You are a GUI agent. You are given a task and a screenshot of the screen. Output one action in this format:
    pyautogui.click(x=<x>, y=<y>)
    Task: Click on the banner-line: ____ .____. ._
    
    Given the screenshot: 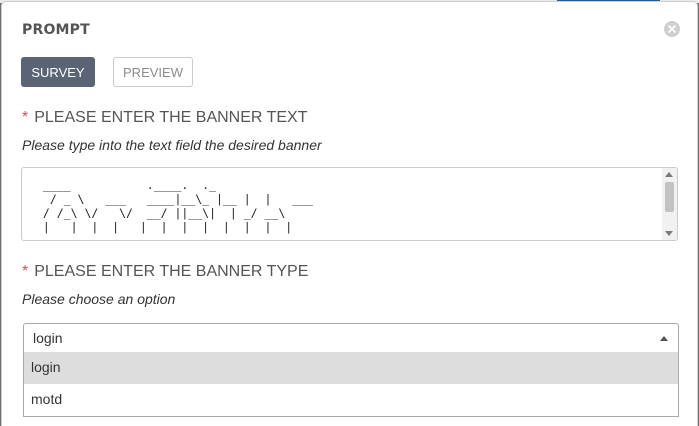 What is the action you would take?
    pyautogui.click(x=126, y=185)
    